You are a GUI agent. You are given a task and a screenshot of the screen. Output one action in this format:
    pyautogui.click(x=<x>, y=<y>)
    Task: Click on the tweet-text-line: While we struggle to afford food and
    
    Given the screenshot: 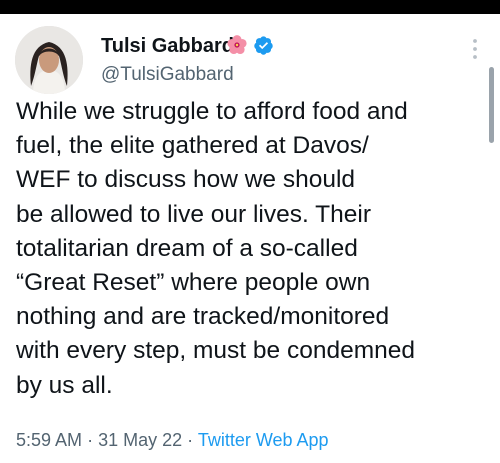 What is the action you would take?
    pyautogui.click(x=212, y=111)
    